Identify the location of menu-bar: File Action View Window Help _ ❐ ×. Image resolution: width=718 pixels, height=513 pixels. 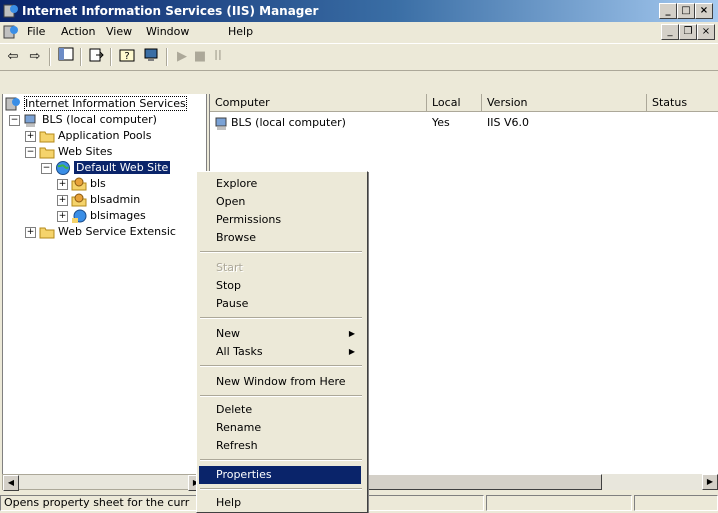
(359, 33).